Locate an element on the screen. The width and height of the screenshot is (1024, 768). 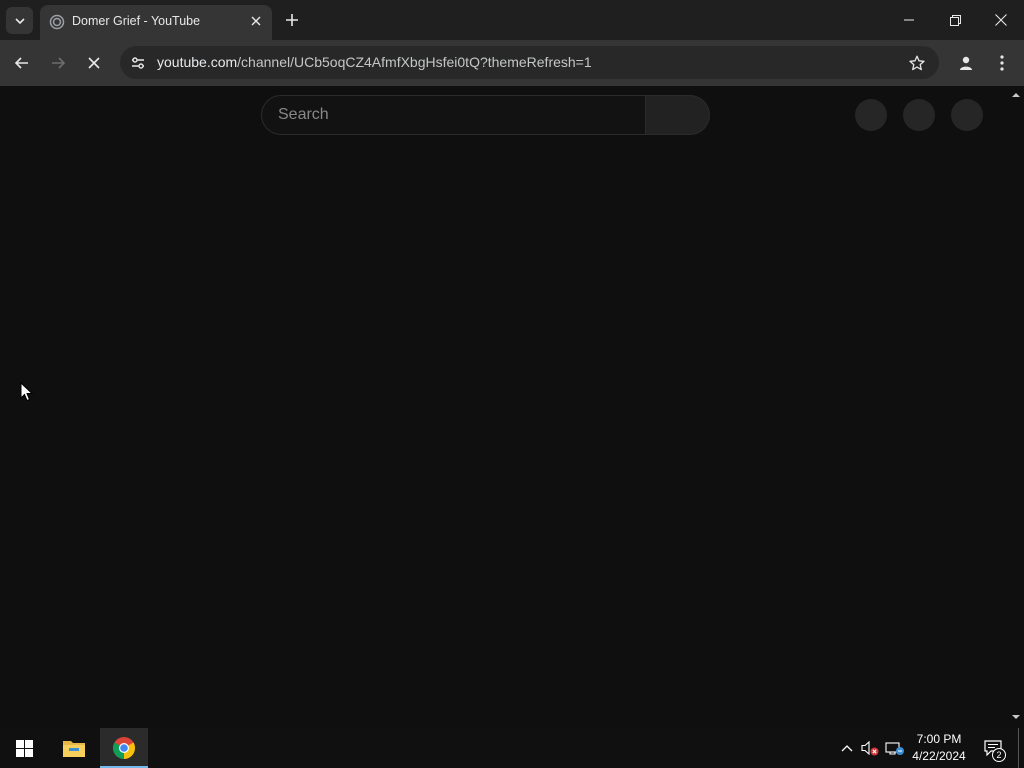
new-tab-button is located at coordinates (292, 20).